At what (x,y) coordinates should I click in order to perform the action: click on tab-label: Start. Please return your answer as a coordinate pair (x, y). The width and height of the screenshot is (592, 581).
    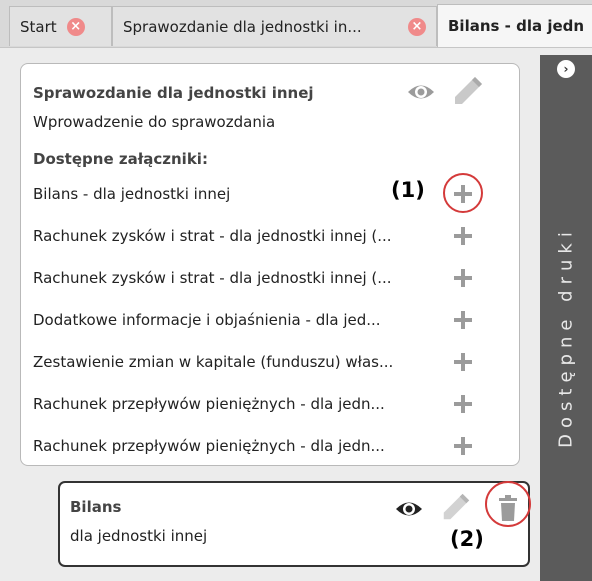
    Looking at the image, I should click on (38, 26).